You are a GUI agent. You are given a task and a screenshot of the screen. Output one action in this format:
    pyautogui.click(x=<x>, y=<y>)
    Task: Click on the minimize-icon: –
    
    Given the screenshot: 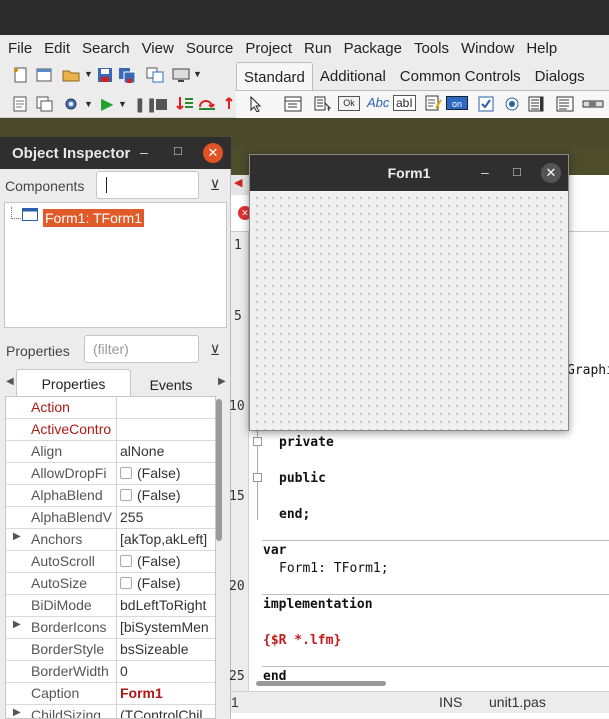 What is the action you would take?
    pyautogui.click(x=144, y=152)
    